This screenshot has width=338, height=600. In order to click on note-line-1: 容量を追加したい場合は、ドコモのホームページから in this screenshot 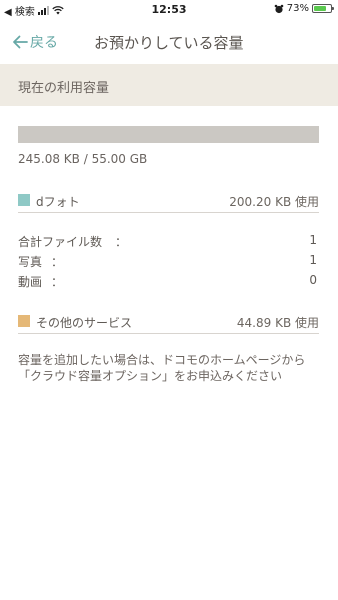, I will do `click(162, 360)`.